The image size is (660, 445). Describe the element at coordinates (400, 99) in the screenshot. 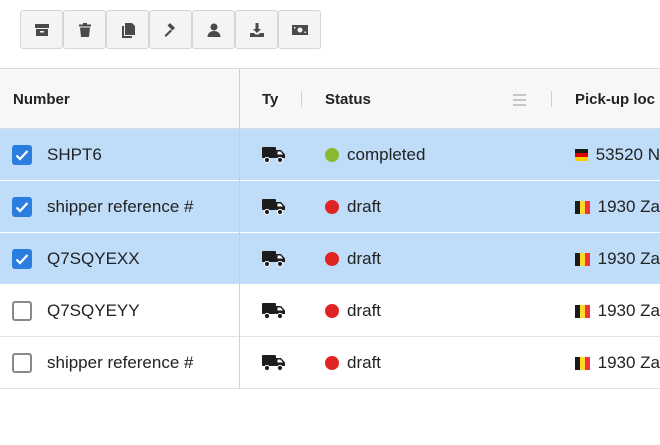

I see `column-header-status: Status` at that location.